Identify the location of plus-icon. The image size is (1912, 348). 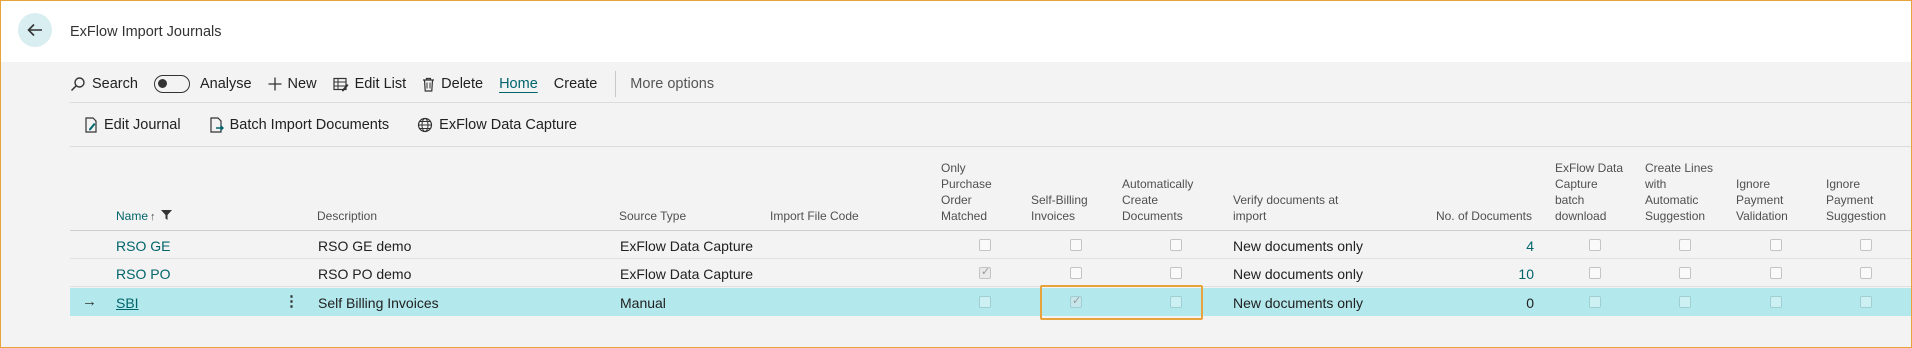
(275, 84).